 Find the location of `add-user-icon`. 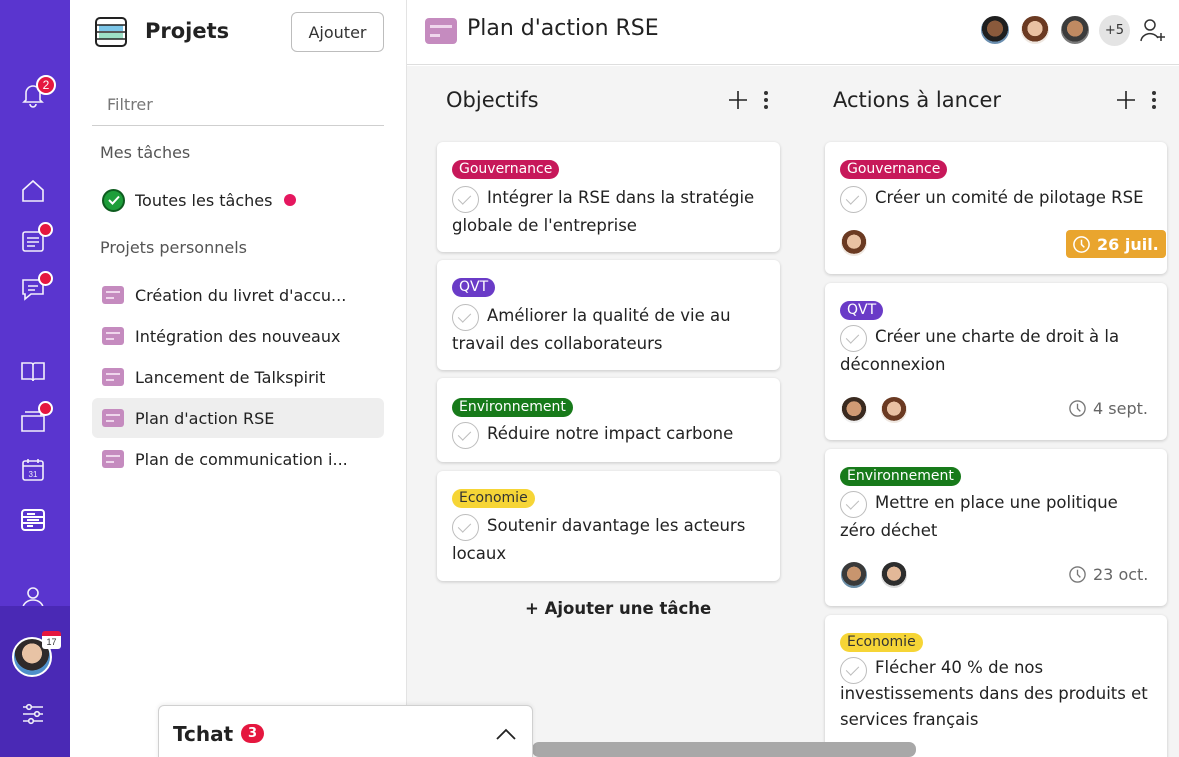

add-user-icon is located at coordinates (1153, 30).